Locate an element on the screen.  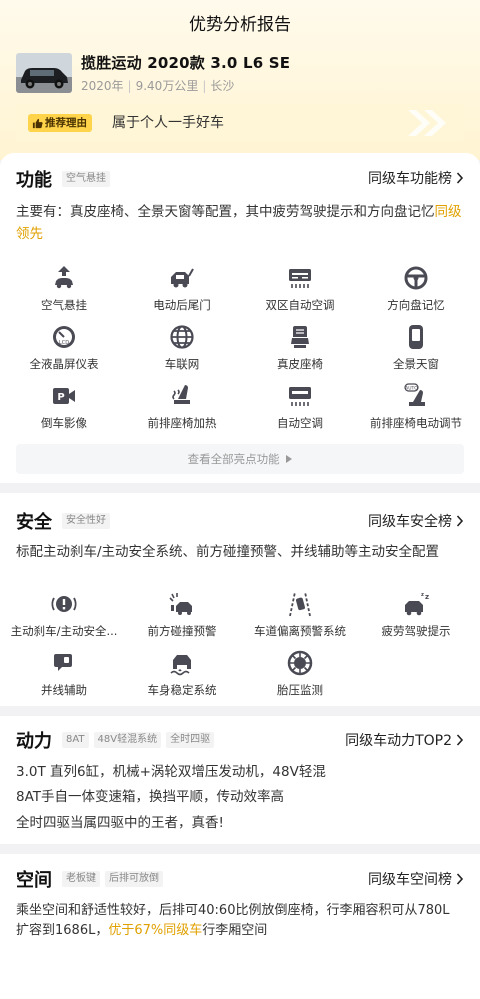
steering-memory-icon is located at coordinates (416, 278).